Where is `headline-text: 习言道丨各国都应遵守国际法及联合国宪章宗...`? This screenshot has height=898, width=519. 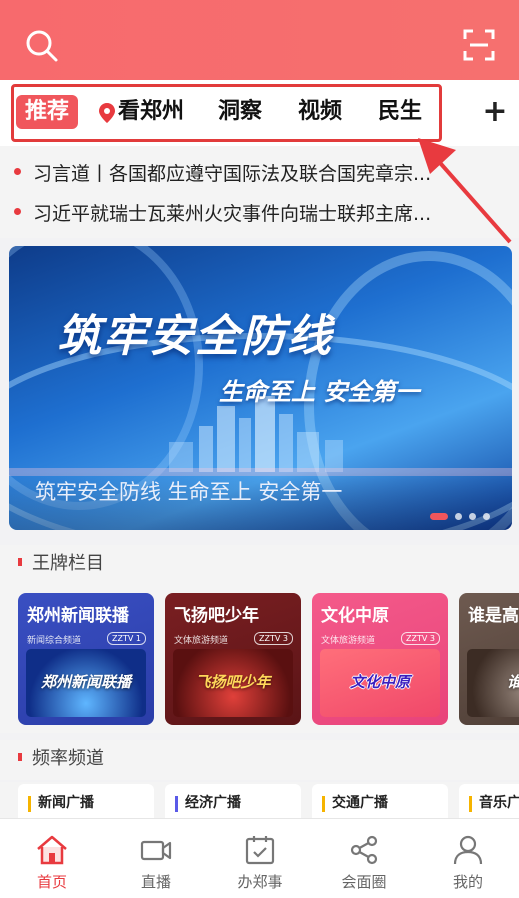 headline-text: 习言道丨各国都应遵守国际法及联合国宪章宗... is located at coordinates (232, 174).